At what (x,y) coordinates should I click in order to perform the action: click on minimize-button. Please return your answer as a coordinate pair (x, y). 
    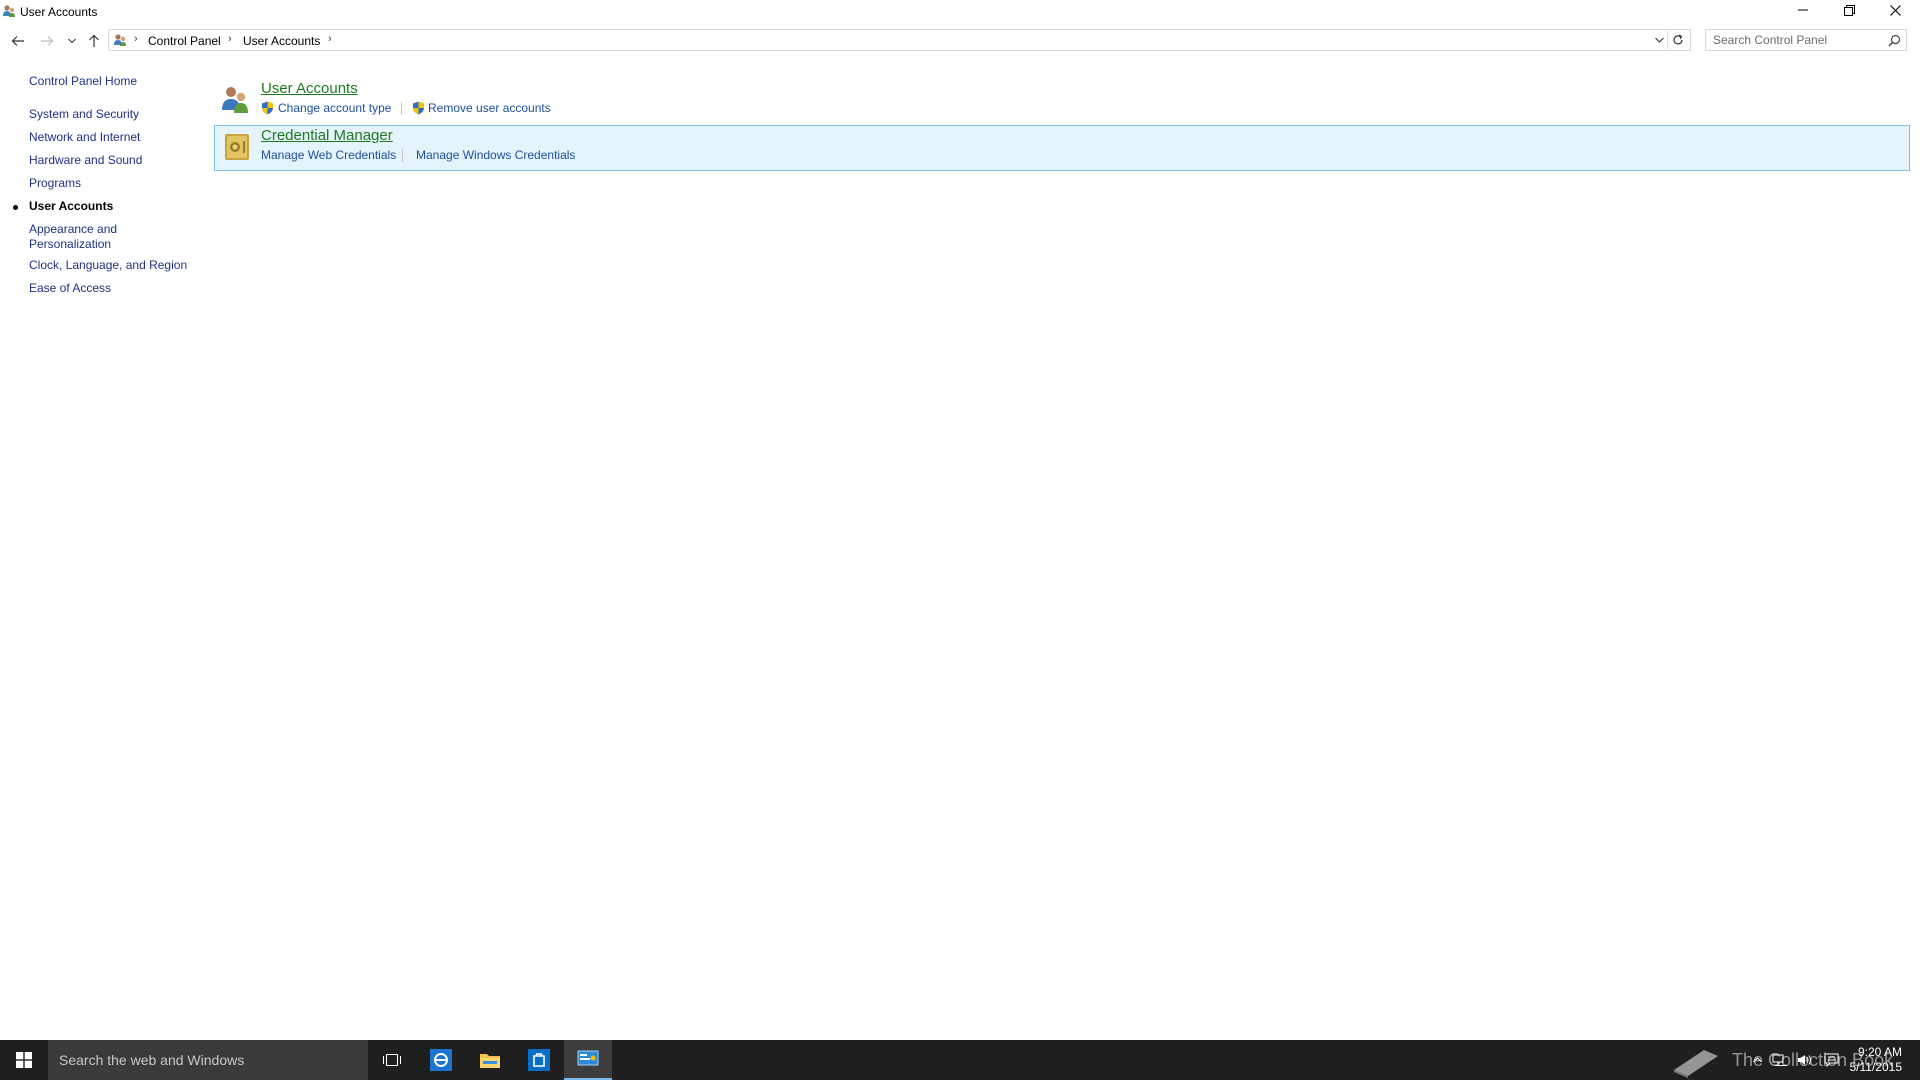
    Looking at the image, I should click on (1803, 10).